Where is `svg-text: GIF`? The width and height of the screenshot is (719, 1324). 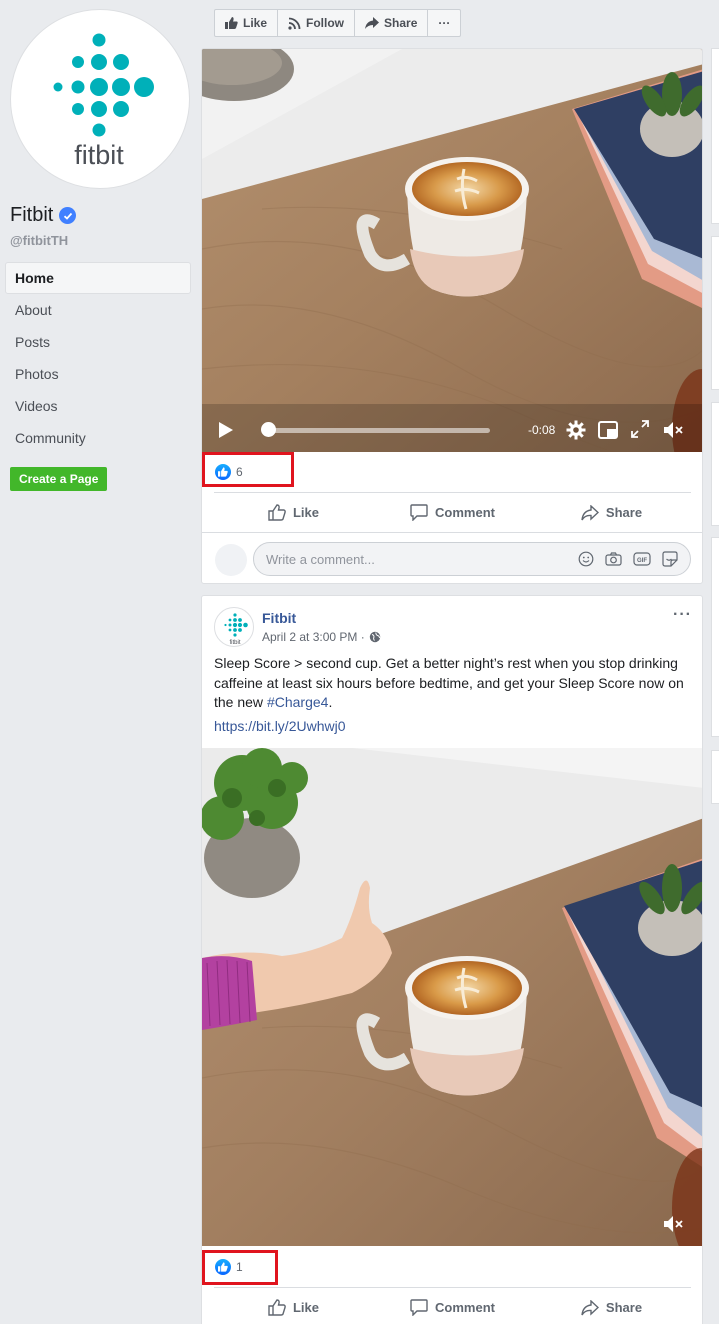
svg-text: GIF is located at coordinates (642, 561).